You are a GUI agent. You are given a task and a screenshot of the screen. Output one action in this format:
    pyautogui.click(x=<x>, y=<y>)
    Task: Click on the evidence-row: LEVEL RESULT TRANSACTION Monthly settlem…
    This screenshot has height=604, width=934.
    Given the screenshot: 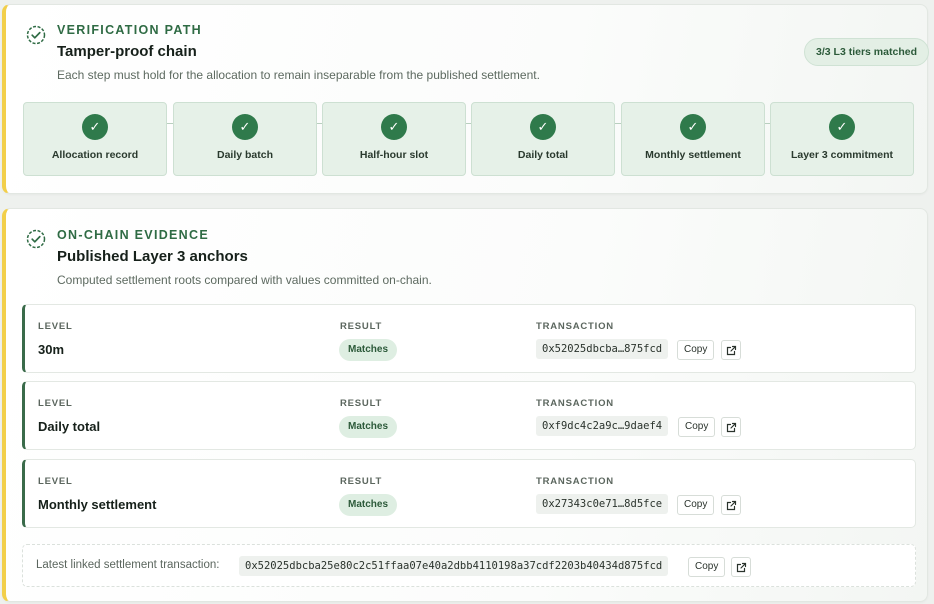 What is the action you would take?
    pyautogui.click(x=469, y=493)
    